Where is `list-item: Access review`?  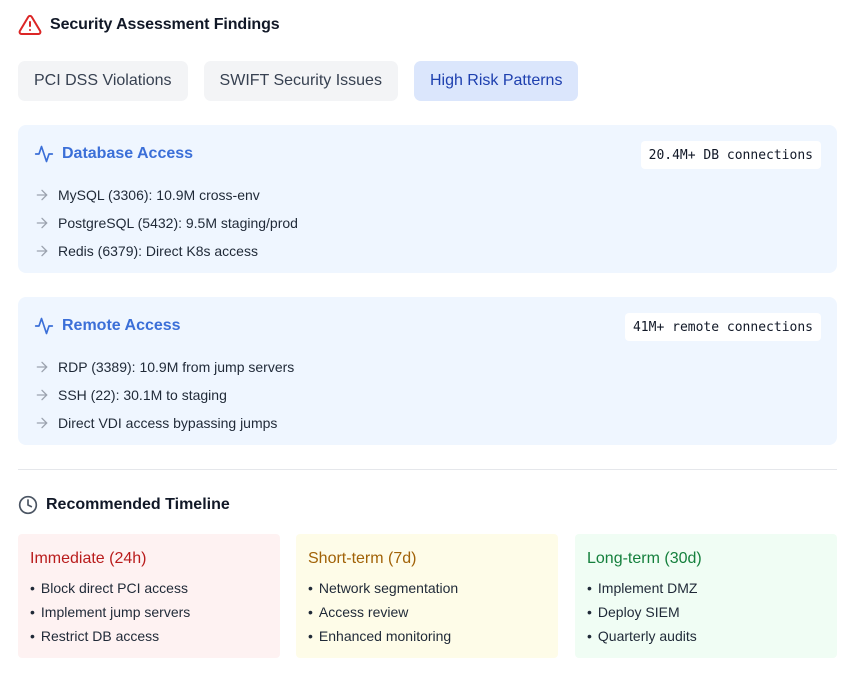
list-item: Access review is located at coordinates (427, 612).